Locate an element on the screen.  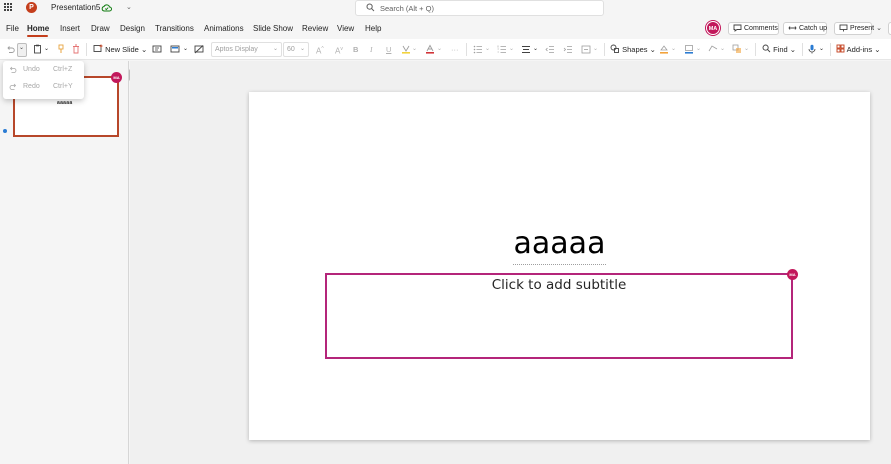
title-bar: P Presentation5 ⌄ Search (Alt + Q) is located at coordinates (445, 9).